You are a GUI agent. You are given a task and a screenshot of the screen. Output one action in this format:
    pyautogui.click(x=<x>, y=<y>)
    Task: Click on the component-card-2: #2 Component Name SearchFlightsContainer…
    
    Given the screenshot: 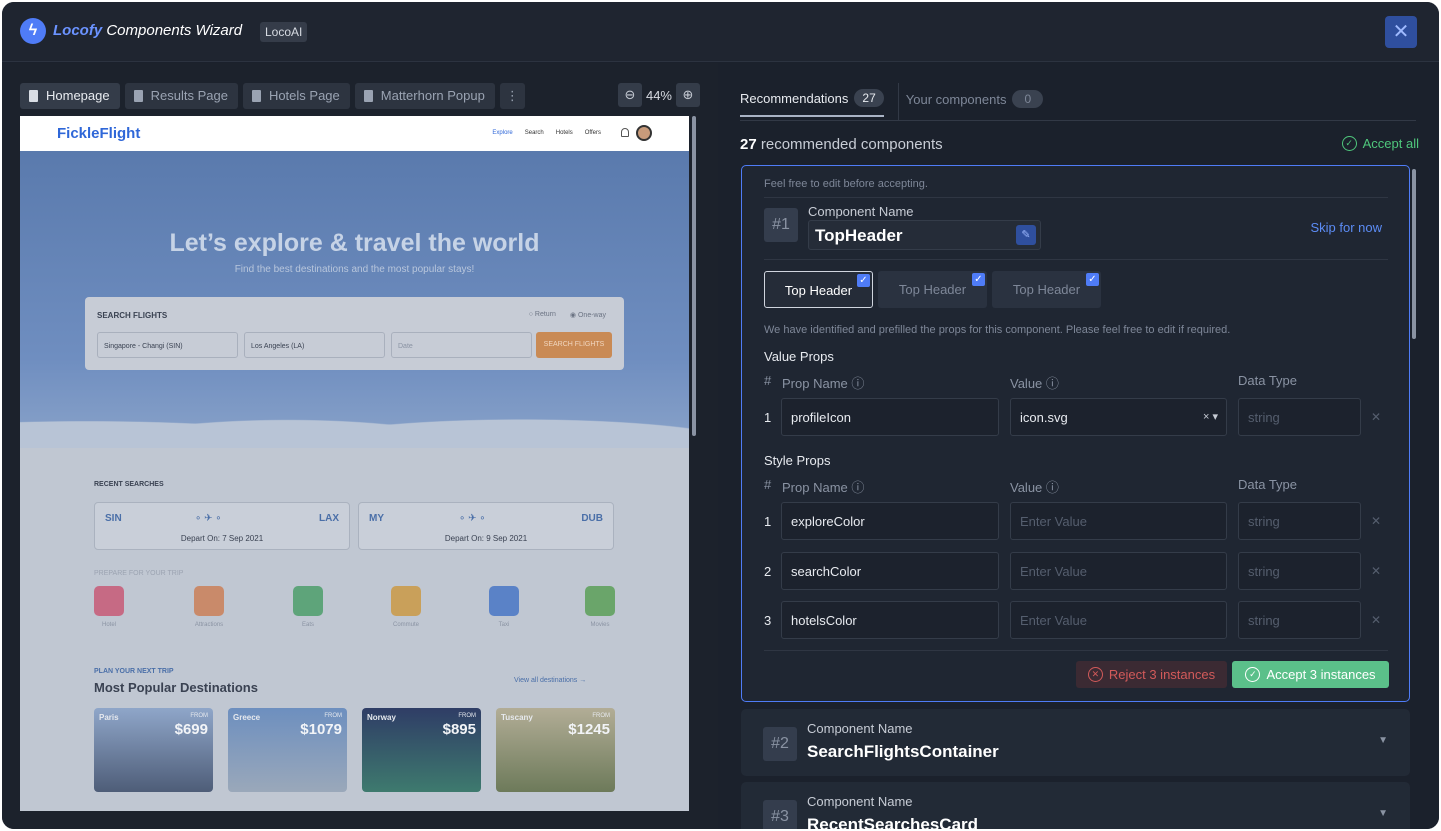 What is the action you would take?
    pyautogui.click(x=1075, y=742)
    